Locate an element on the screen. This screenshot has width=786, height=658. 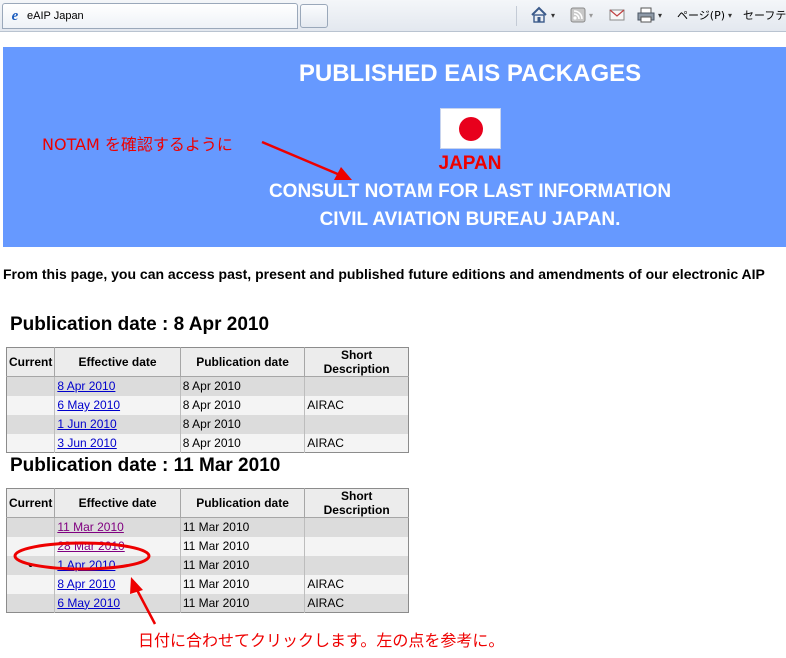
flag-sun-disc is located at coordinates (471, 129).